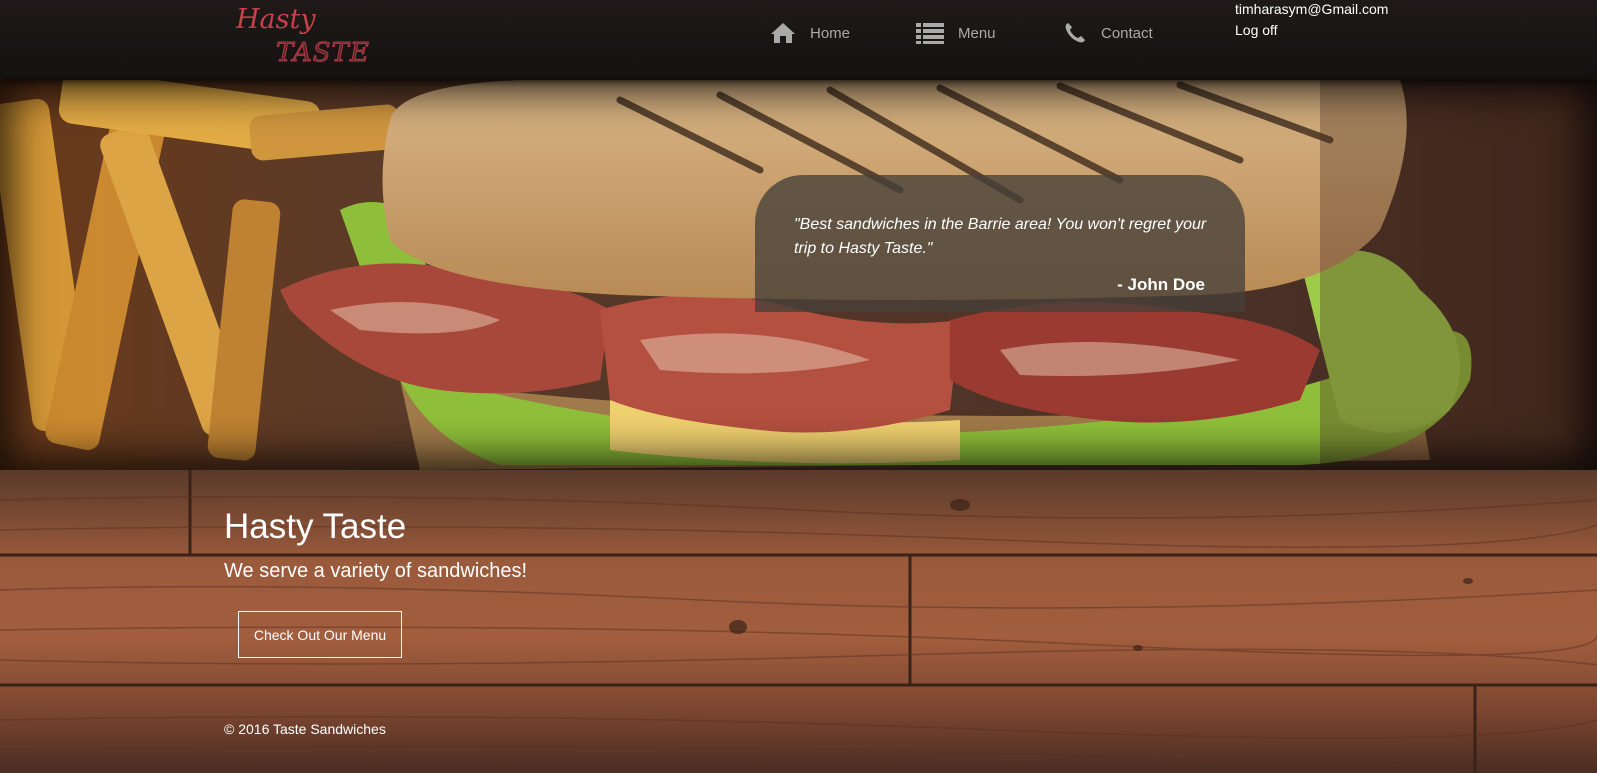 The width and height of the screenshot is (1597, 773). Describe the element at coordinates (1127, 33) in the screenshot. I see `nav-contact-label: Contact` at that location.